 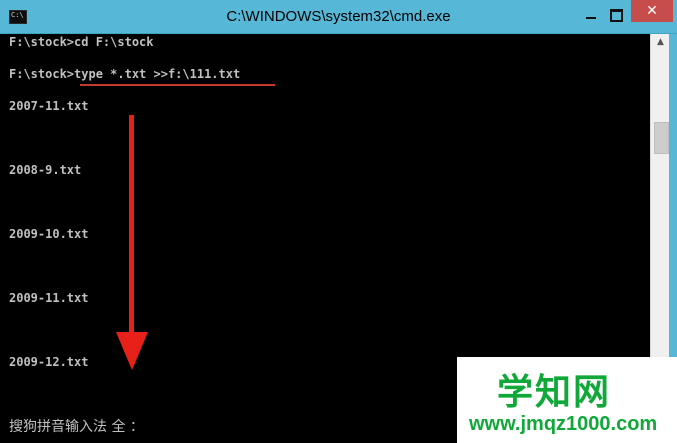 What do you see at coordinates (177, 85) in the screenshot?
I see `command-underline-annotation` at bounding box center [177, 85].